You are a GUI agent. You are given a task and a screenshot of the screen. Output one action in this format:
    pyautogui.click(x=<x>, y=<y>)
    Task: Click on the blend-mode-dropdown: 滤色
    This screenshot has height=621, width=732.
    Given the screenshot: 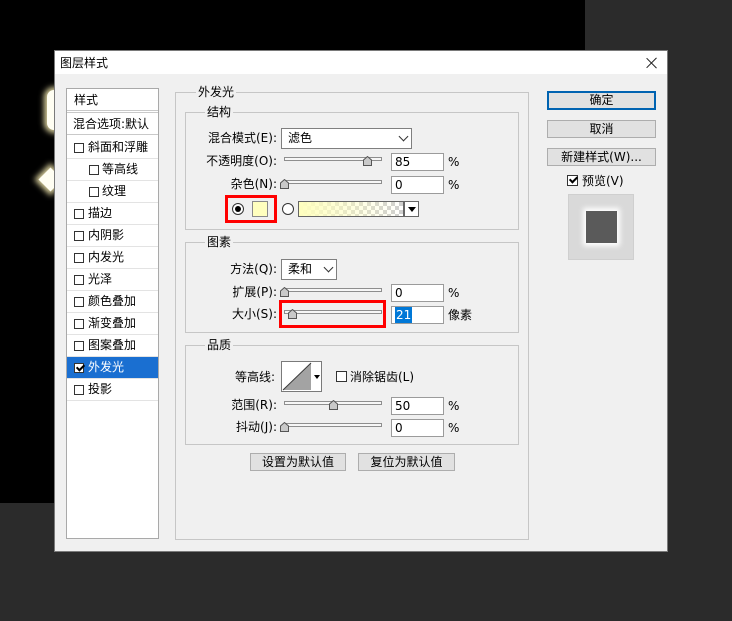 What is the action you would take?
    pyautogui.click(x=346, y=138)
    